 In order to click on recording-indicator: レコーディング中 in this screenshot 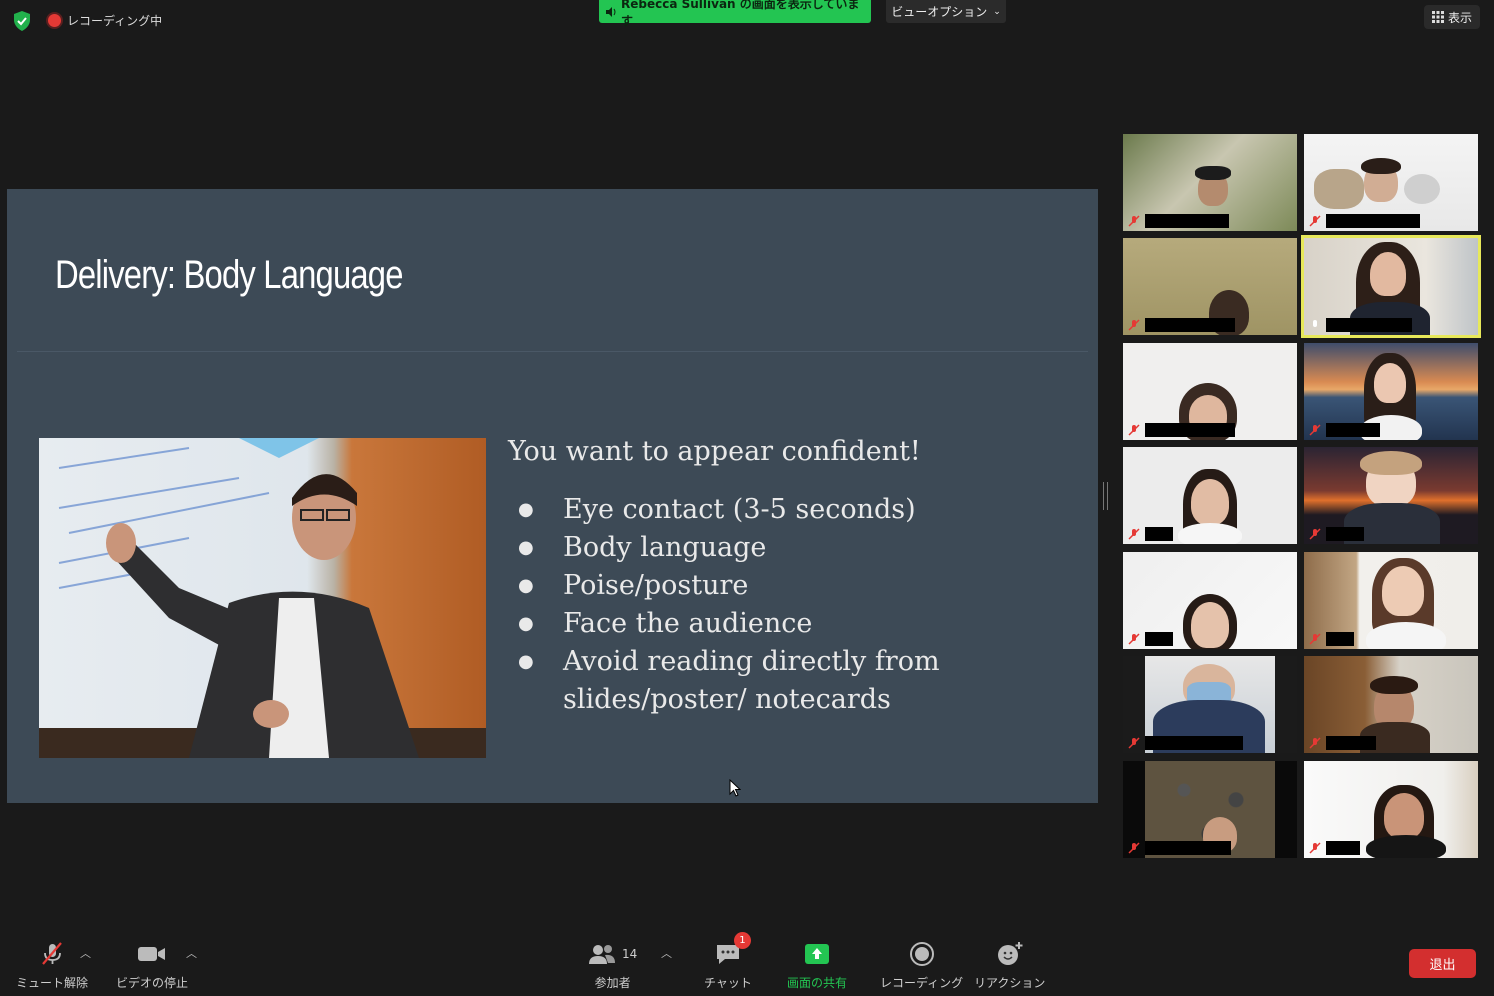, I will do `click(105, 20)`.